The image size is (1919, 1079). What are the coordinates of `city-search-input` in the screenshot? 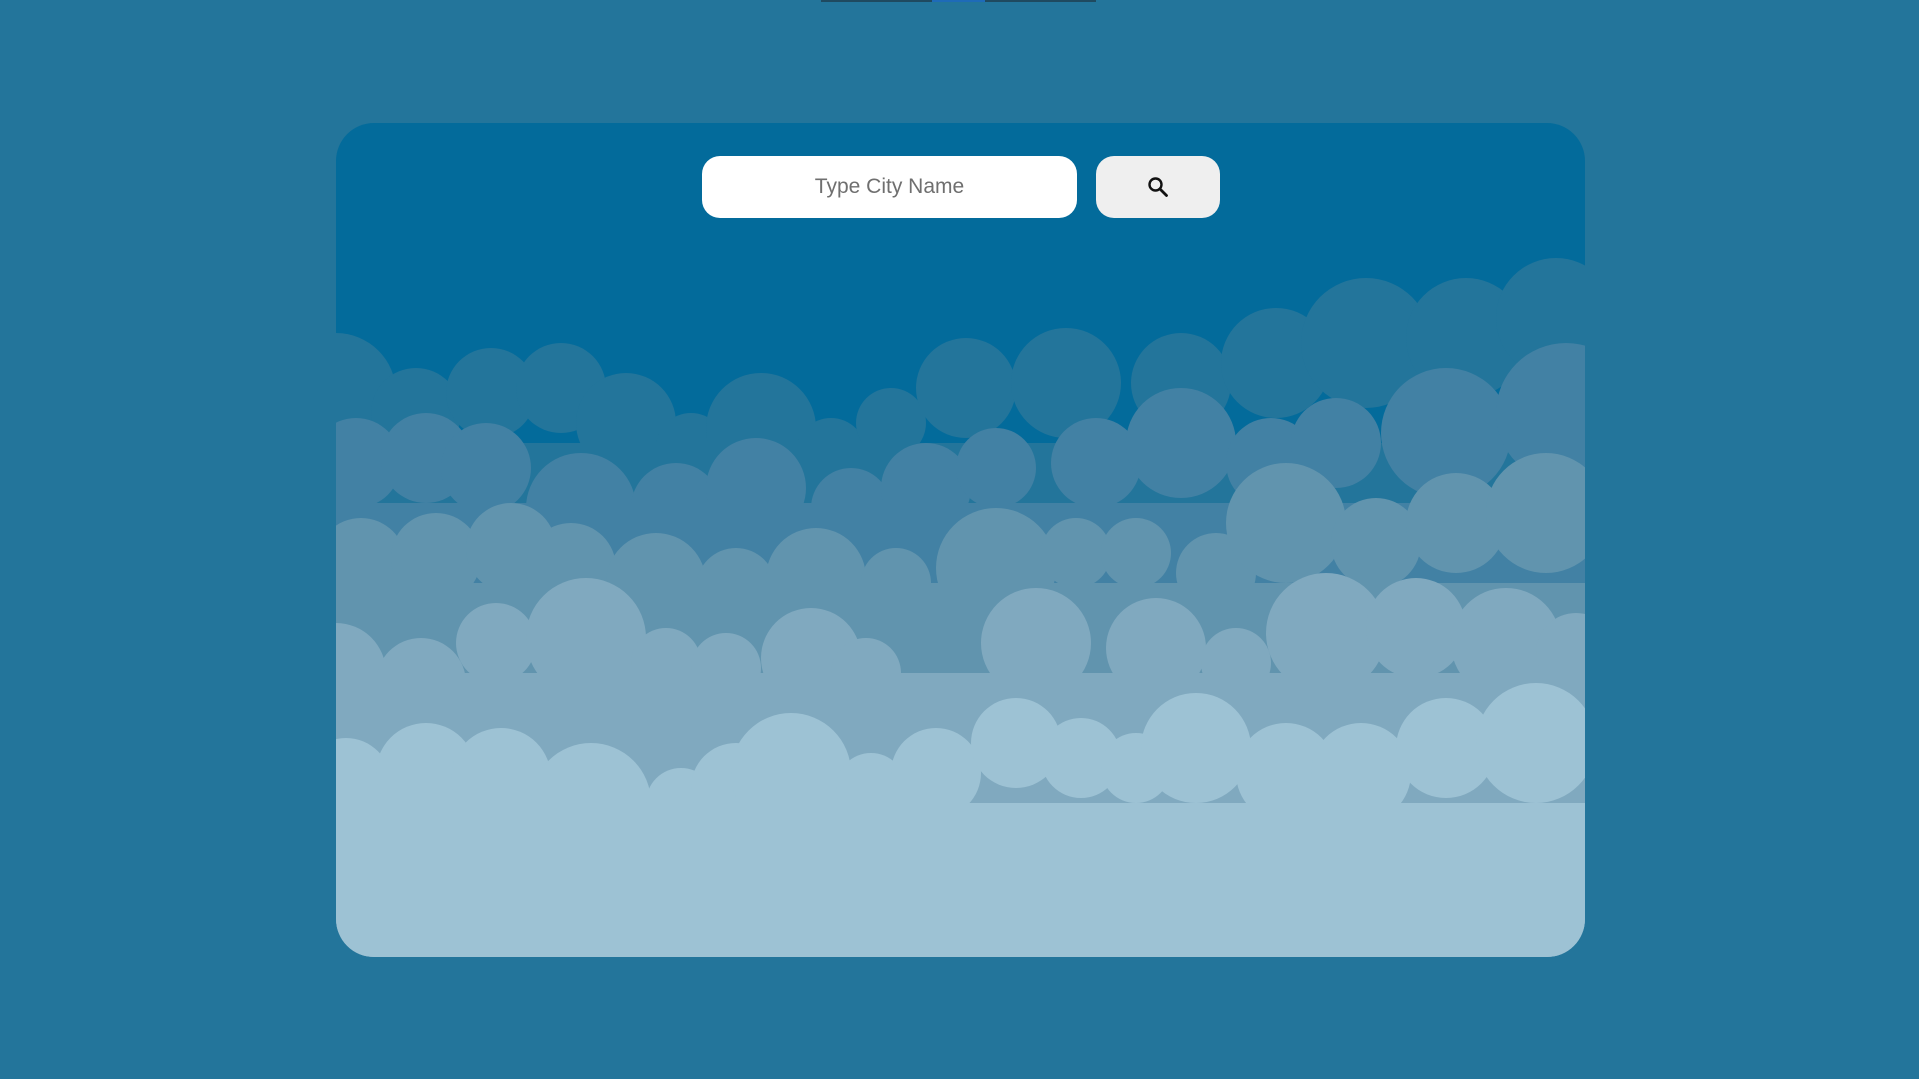 It's located at (889, 187).